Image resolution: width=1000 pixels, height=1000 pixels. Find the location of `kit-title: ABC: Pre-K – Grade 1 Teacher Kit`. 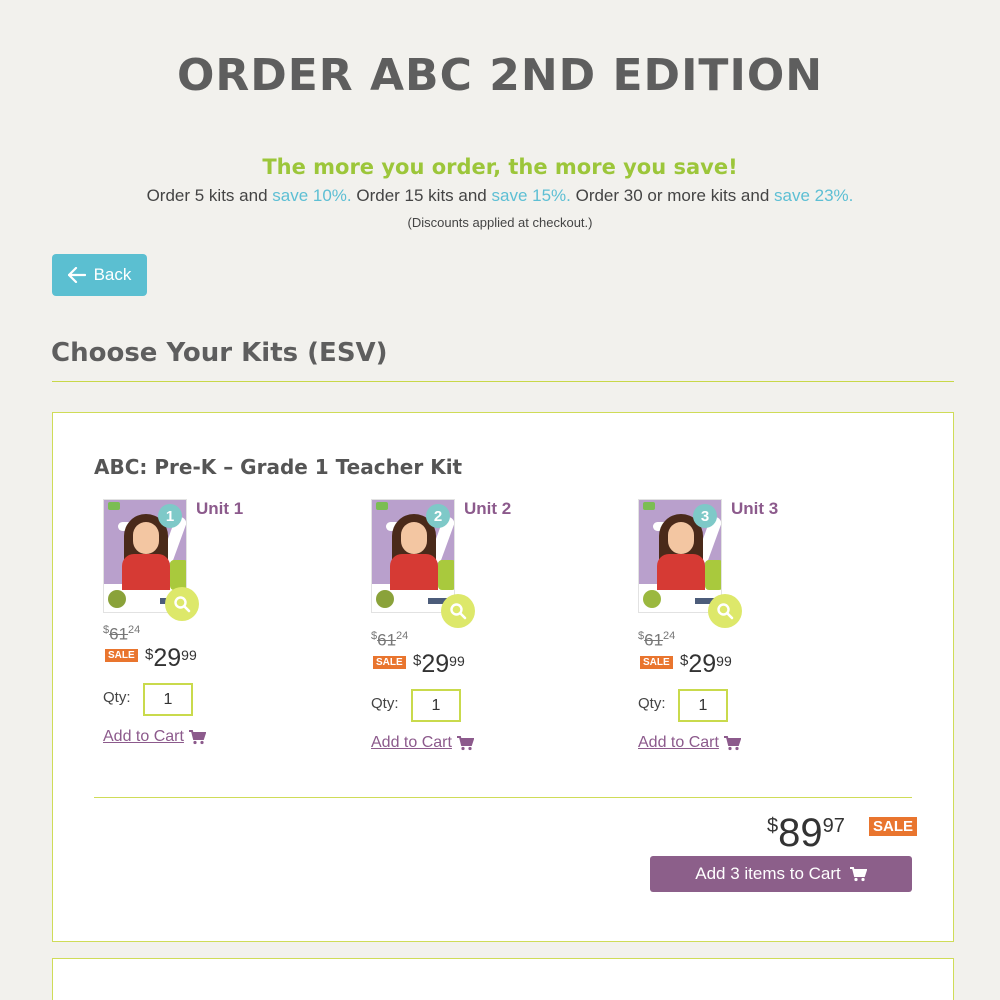

kit-title: ABC: Pre-K – Grade 1 Teacher Kit is located at coordinates (278, 467).